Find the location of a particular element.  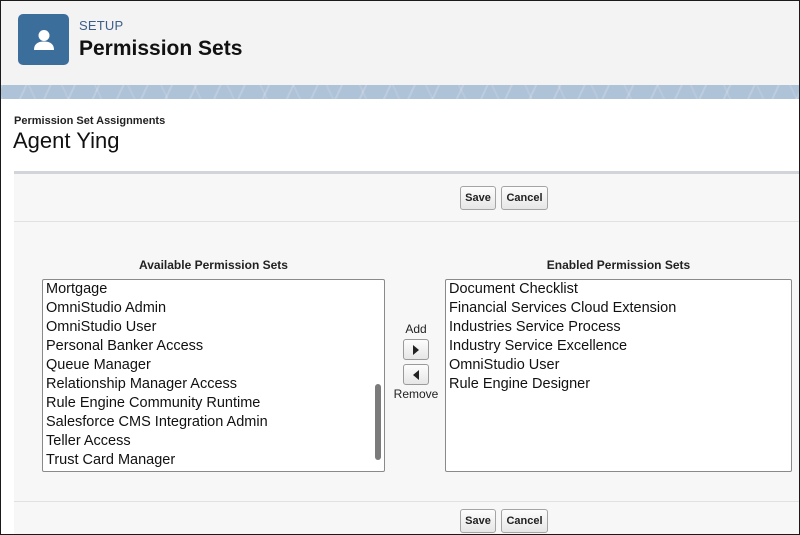

enabled-list-option: Industries Service Process is located at coordinates (618, 327).